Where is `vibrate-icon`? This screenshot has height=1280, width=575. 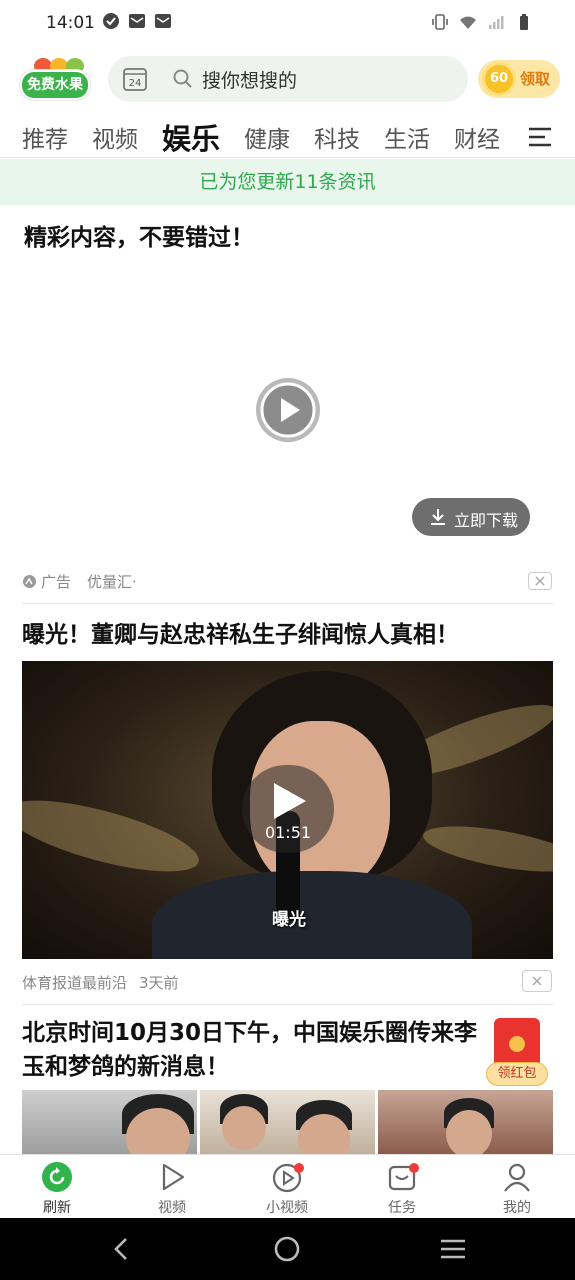 vibrate-icon is located at coordinates (440, 22).